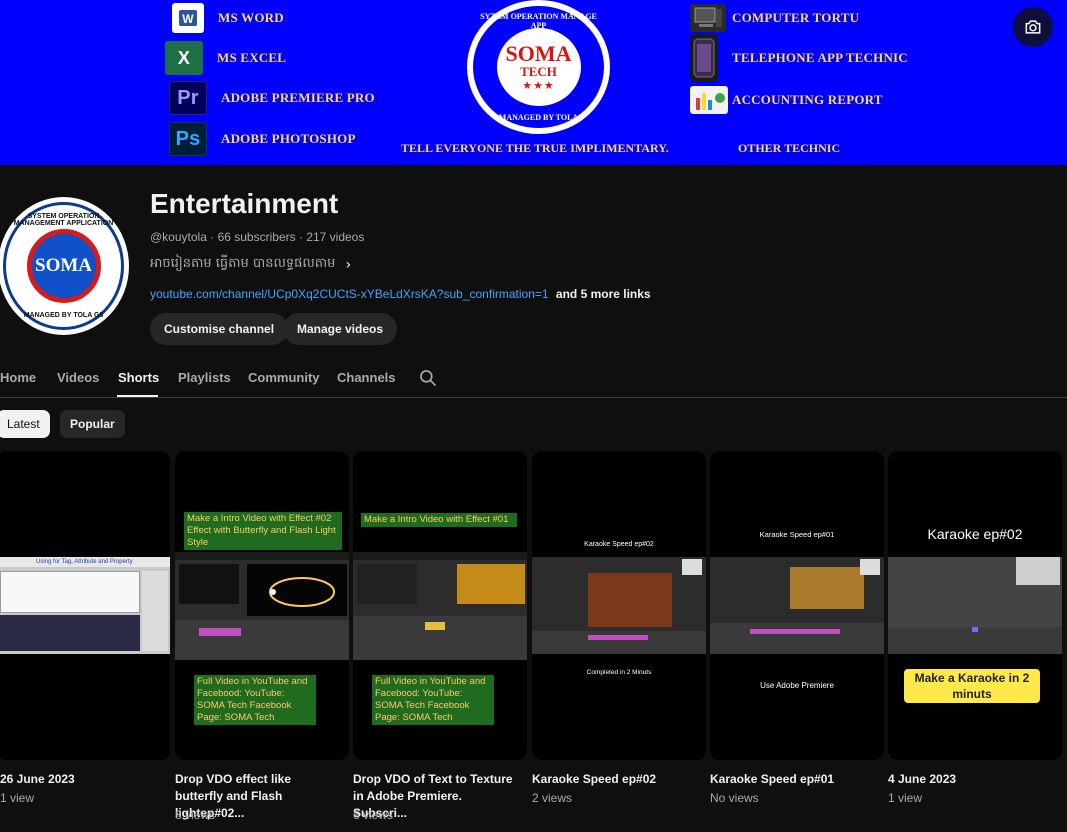 The width and height of the screenshot is (1067, 832). Describe the element at coordinates (799, 58) in the screenshot. I see `banner-app-phone: TELEPHONE APP TECHNIC` at that location.